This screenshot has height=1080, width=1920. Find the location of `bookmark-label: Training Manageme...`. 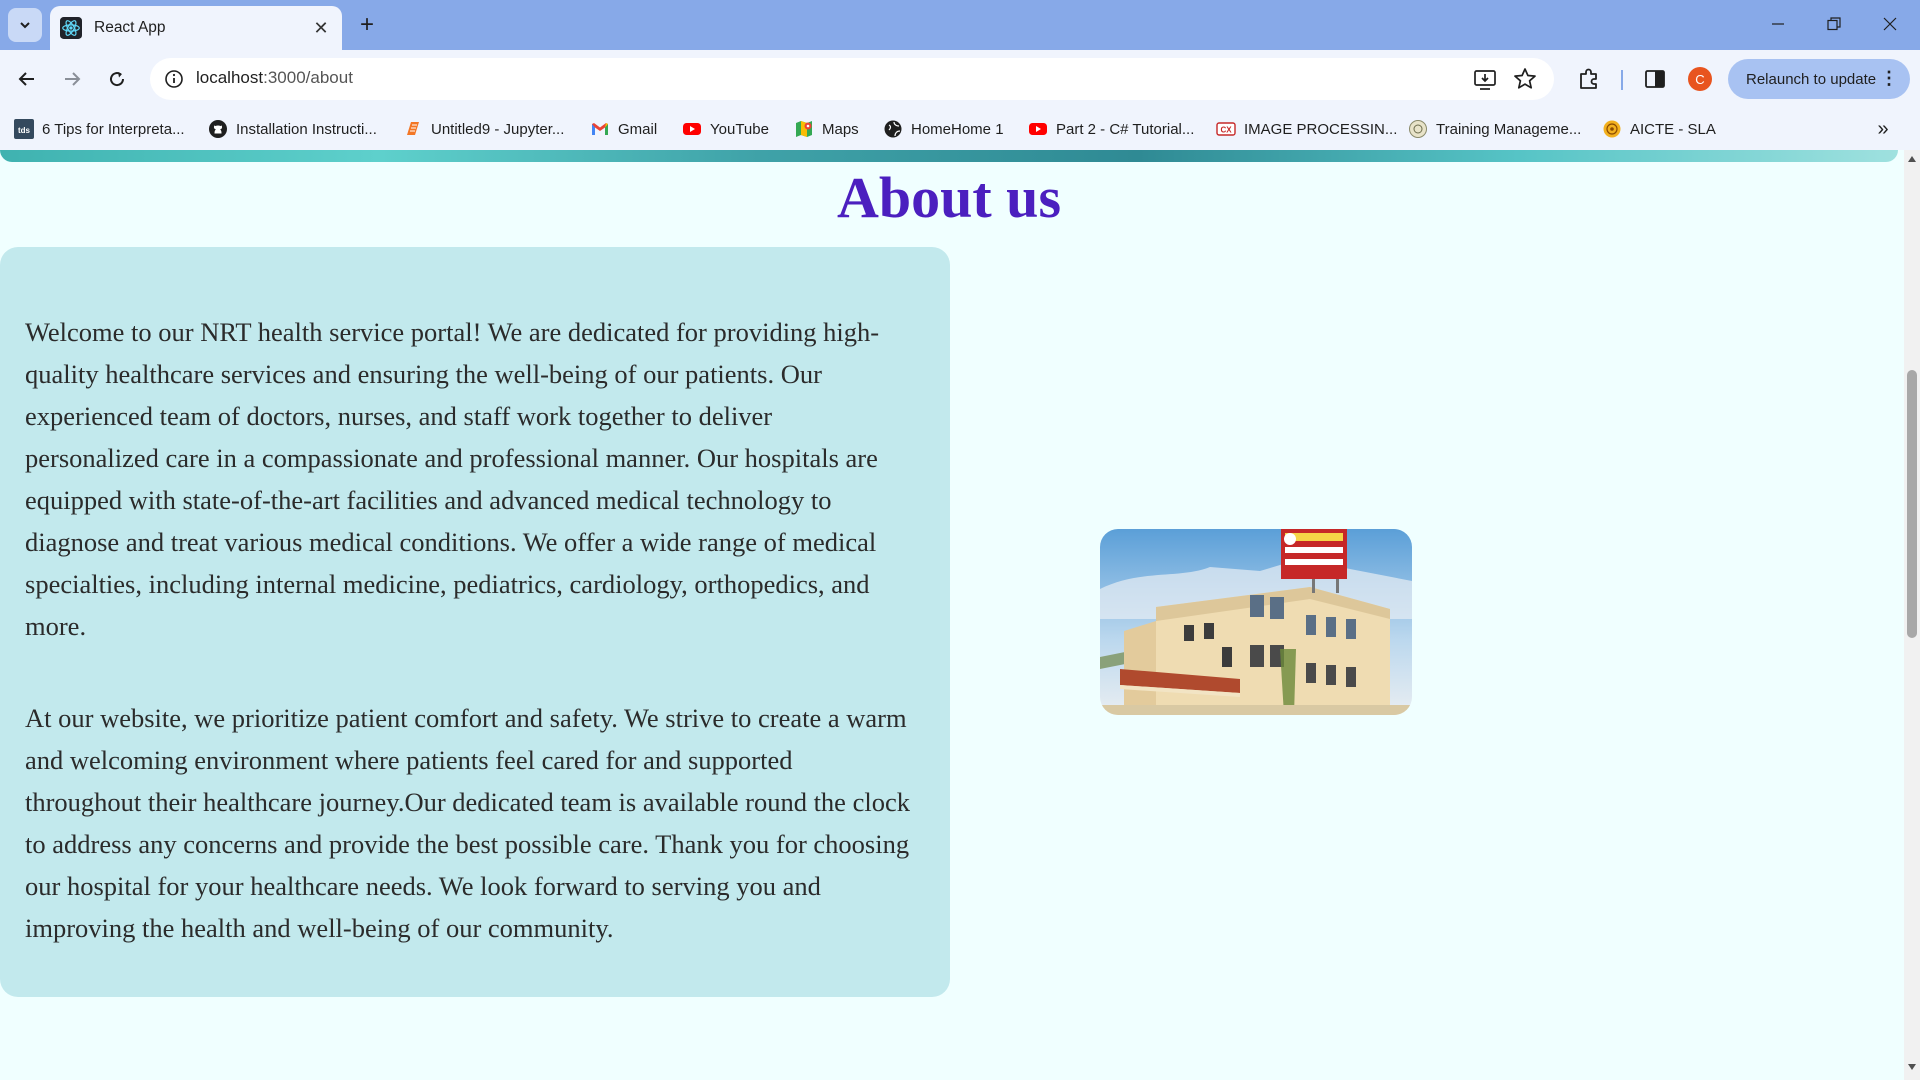

bookmark-label: Training Manageme... is located at coordinates (1509, 129).